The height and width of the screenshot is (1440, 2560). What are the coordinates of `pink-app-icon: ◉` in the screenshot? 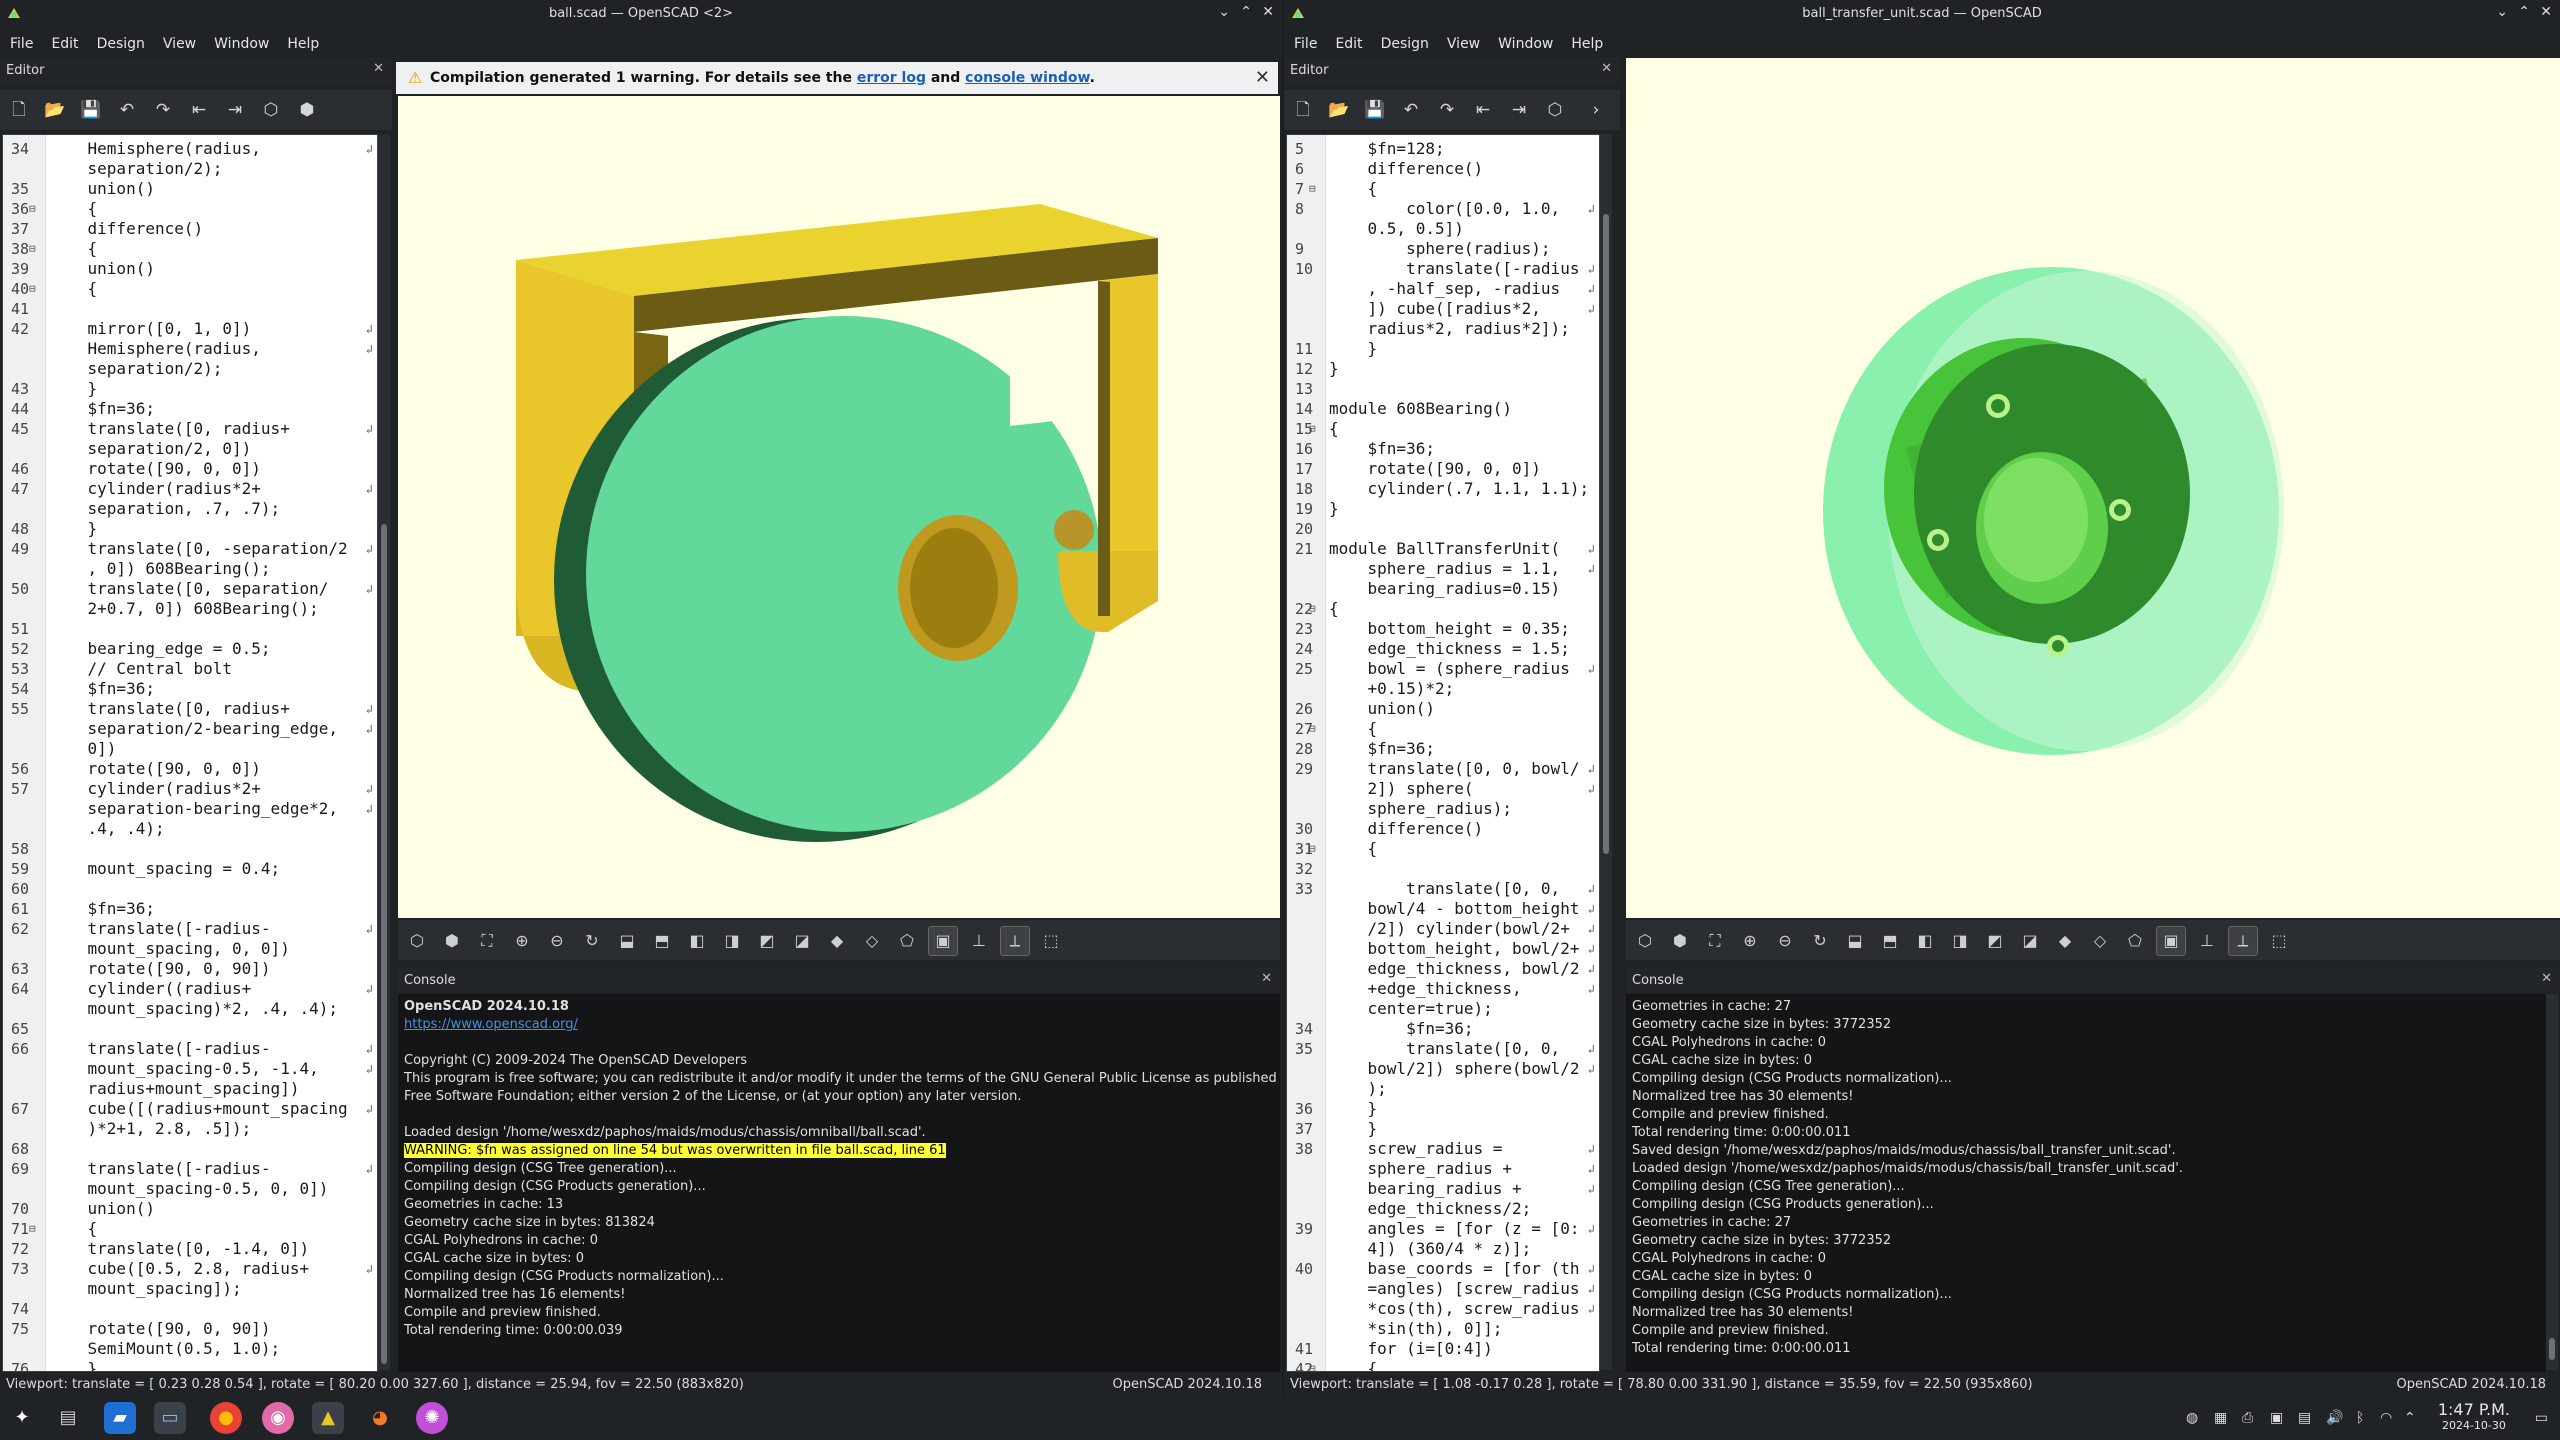 It's located at (278, 1418).